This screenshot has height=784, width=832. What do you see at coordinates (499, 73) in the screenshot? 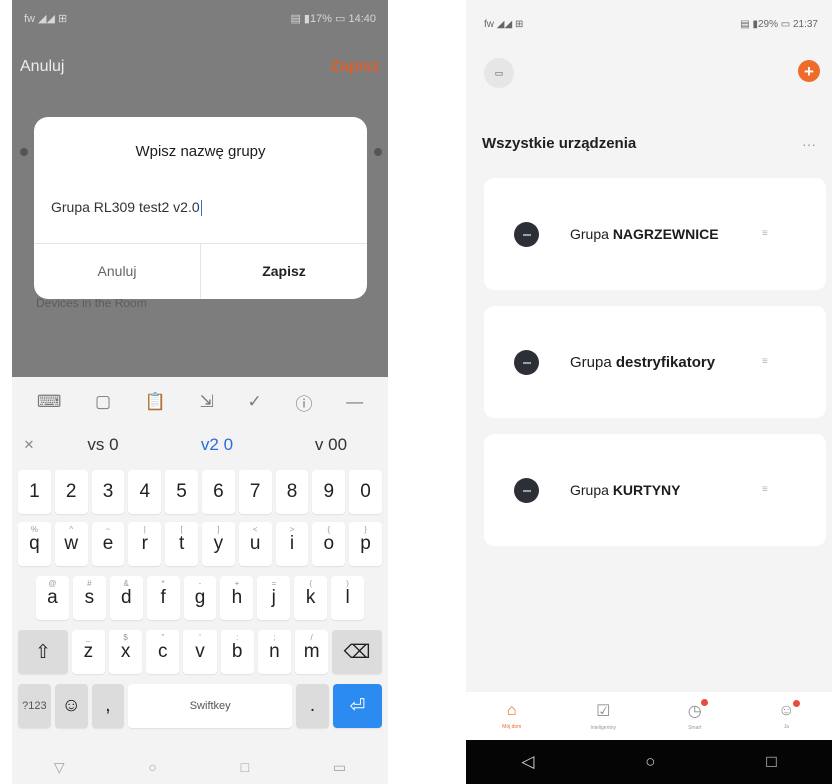
I see `home-selector-icon: ▭` at bounding box center [499, 73].